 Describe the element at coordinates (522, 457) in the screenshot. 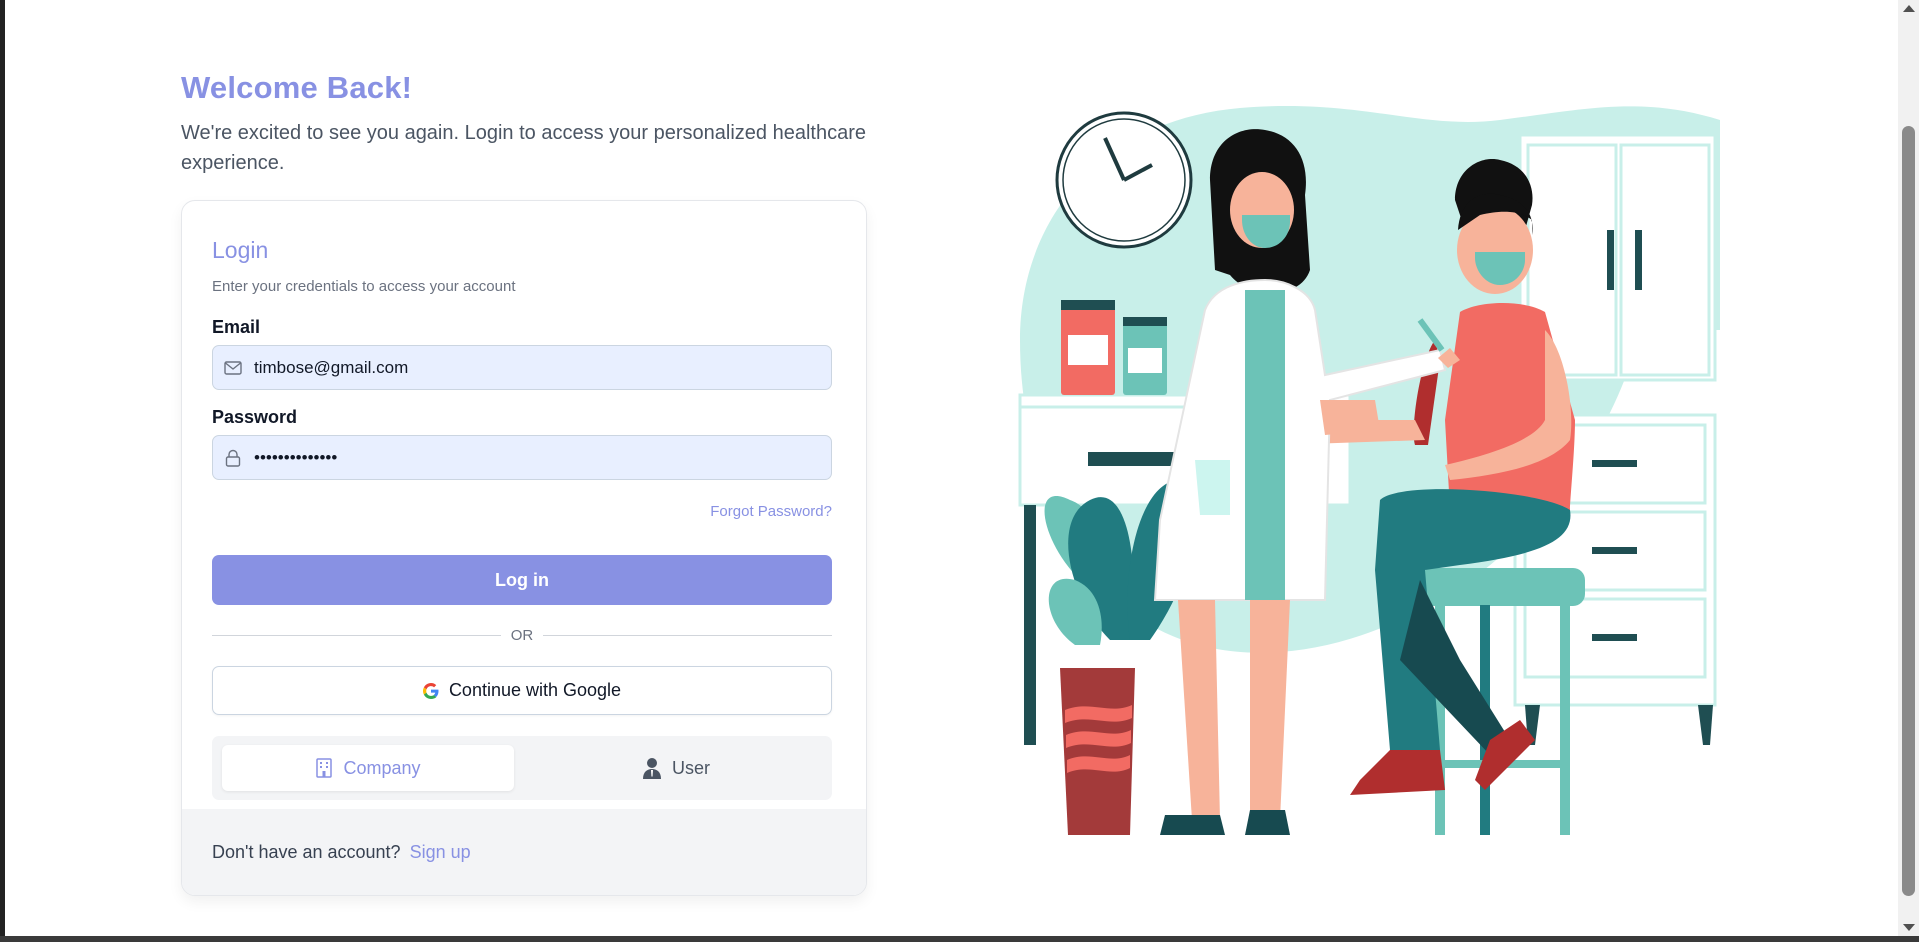

I see `password-field: ••••••••••••••` at that location.